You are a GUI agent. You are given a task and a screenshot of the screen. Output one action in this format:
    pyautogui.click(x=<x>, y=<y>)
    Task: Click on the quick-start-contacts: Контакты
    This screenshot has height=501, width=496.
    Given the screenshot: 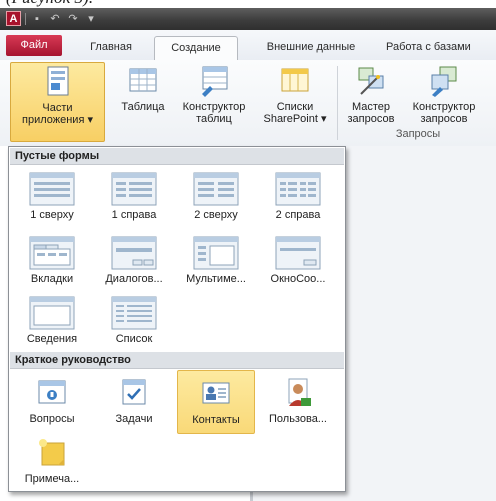 What is the action you would take?
    pyautogui.click(x=216, y=402)
    